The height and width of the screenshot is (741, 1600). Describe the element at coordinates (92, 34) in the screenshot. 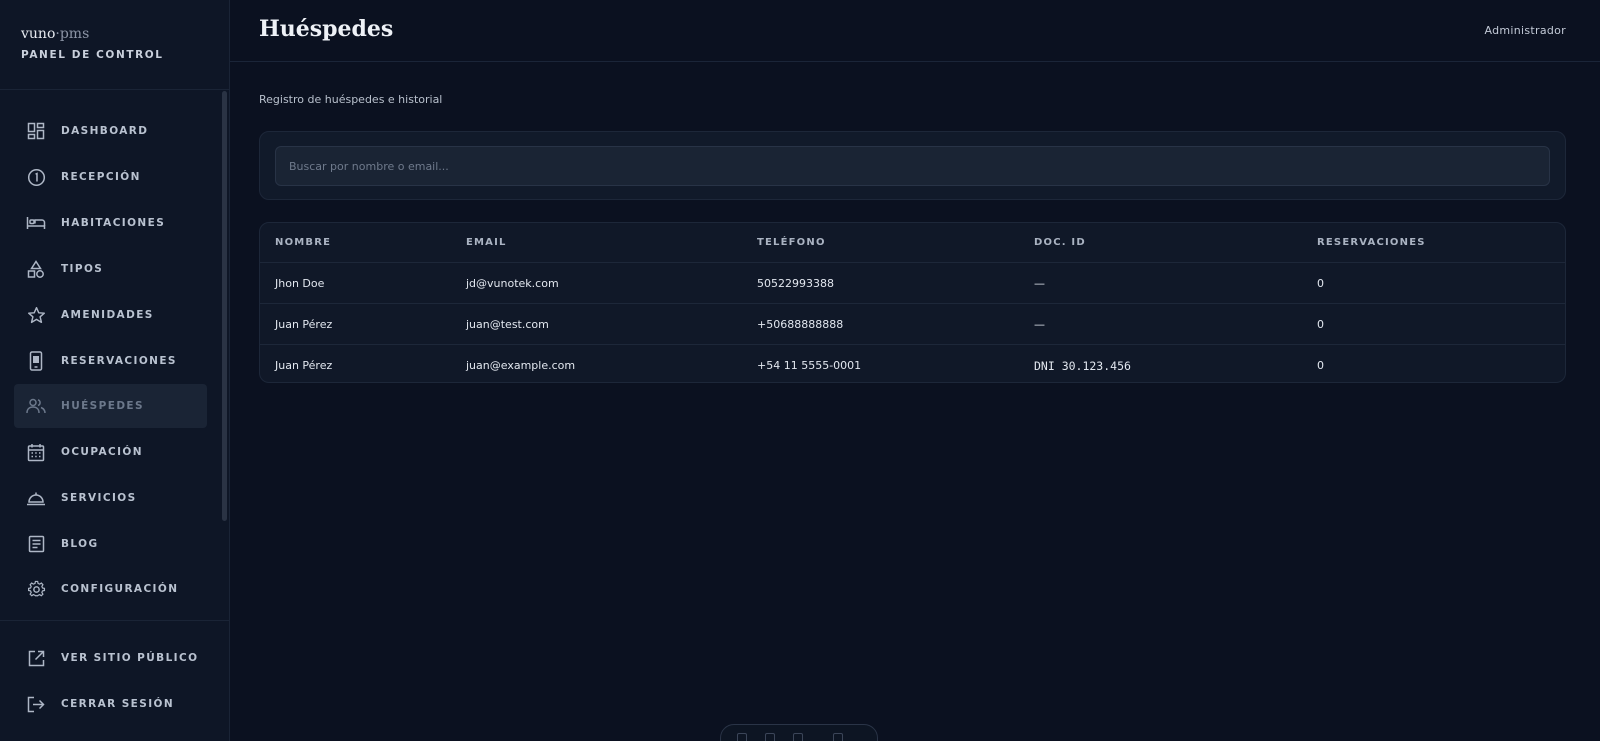

I see `brand-logo: vuno·pms` at that location.